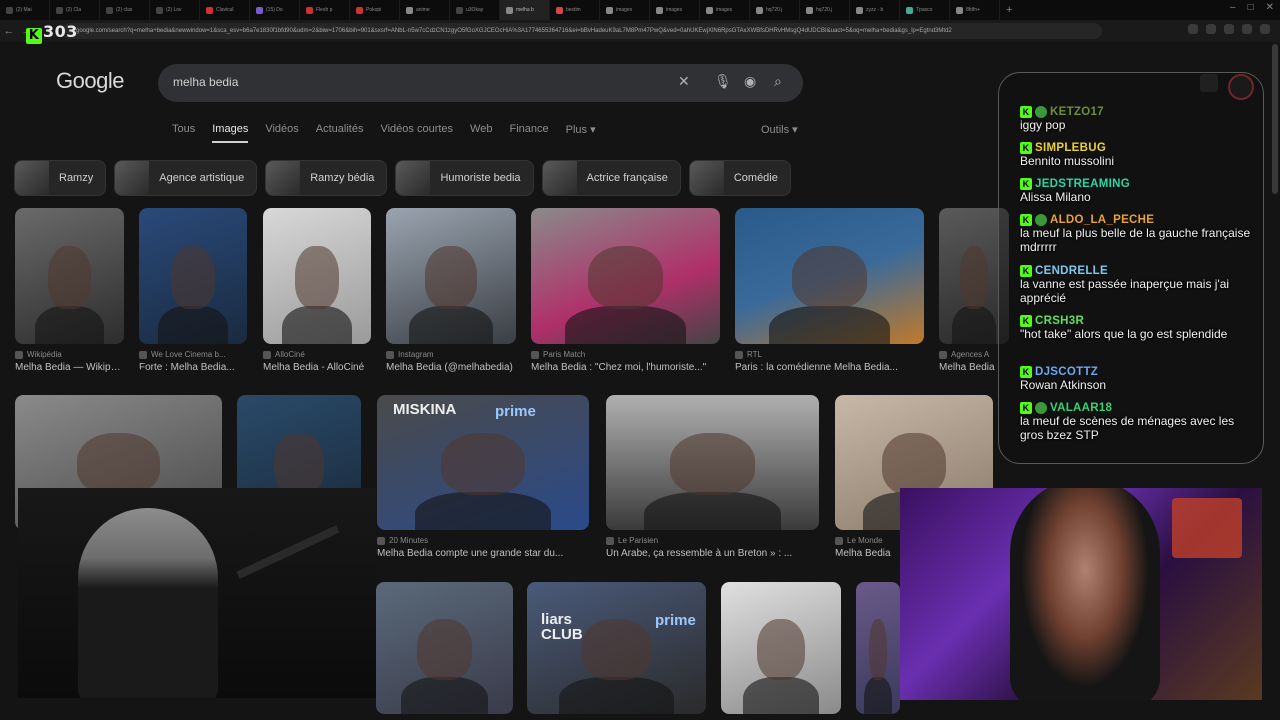 The width and height of the screenshot is (1280, 720). What do you see at coordinates (1275, 119) in the screenshot?
I see `page-scrollbar` at bounding box center [1275, 119].